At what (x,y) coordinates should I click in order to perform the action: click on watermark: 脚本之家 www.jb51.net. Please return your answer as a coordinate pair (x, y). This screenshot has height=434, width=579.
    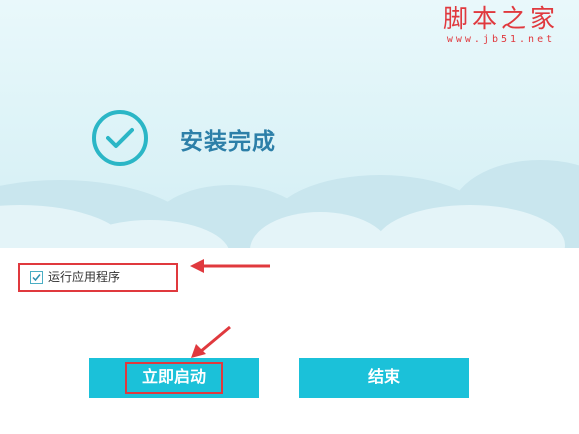
    Looking at the image, I should click on (501, 25).